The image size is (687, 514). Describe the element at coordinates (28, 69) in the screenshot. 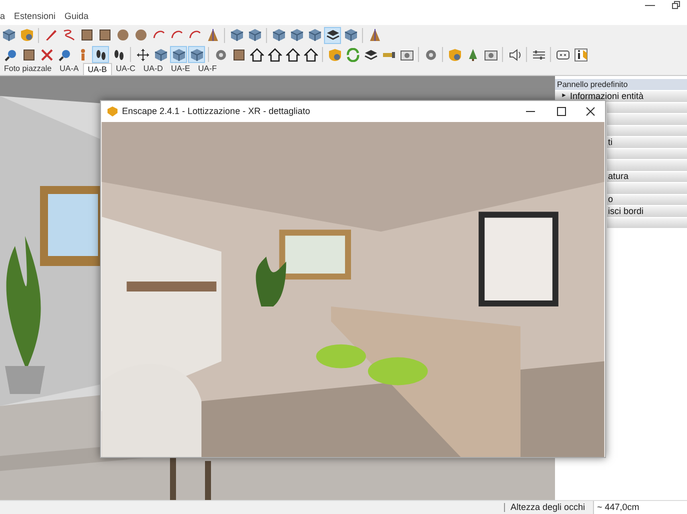

I see `scene-tab: Foto piazzale` at that location.